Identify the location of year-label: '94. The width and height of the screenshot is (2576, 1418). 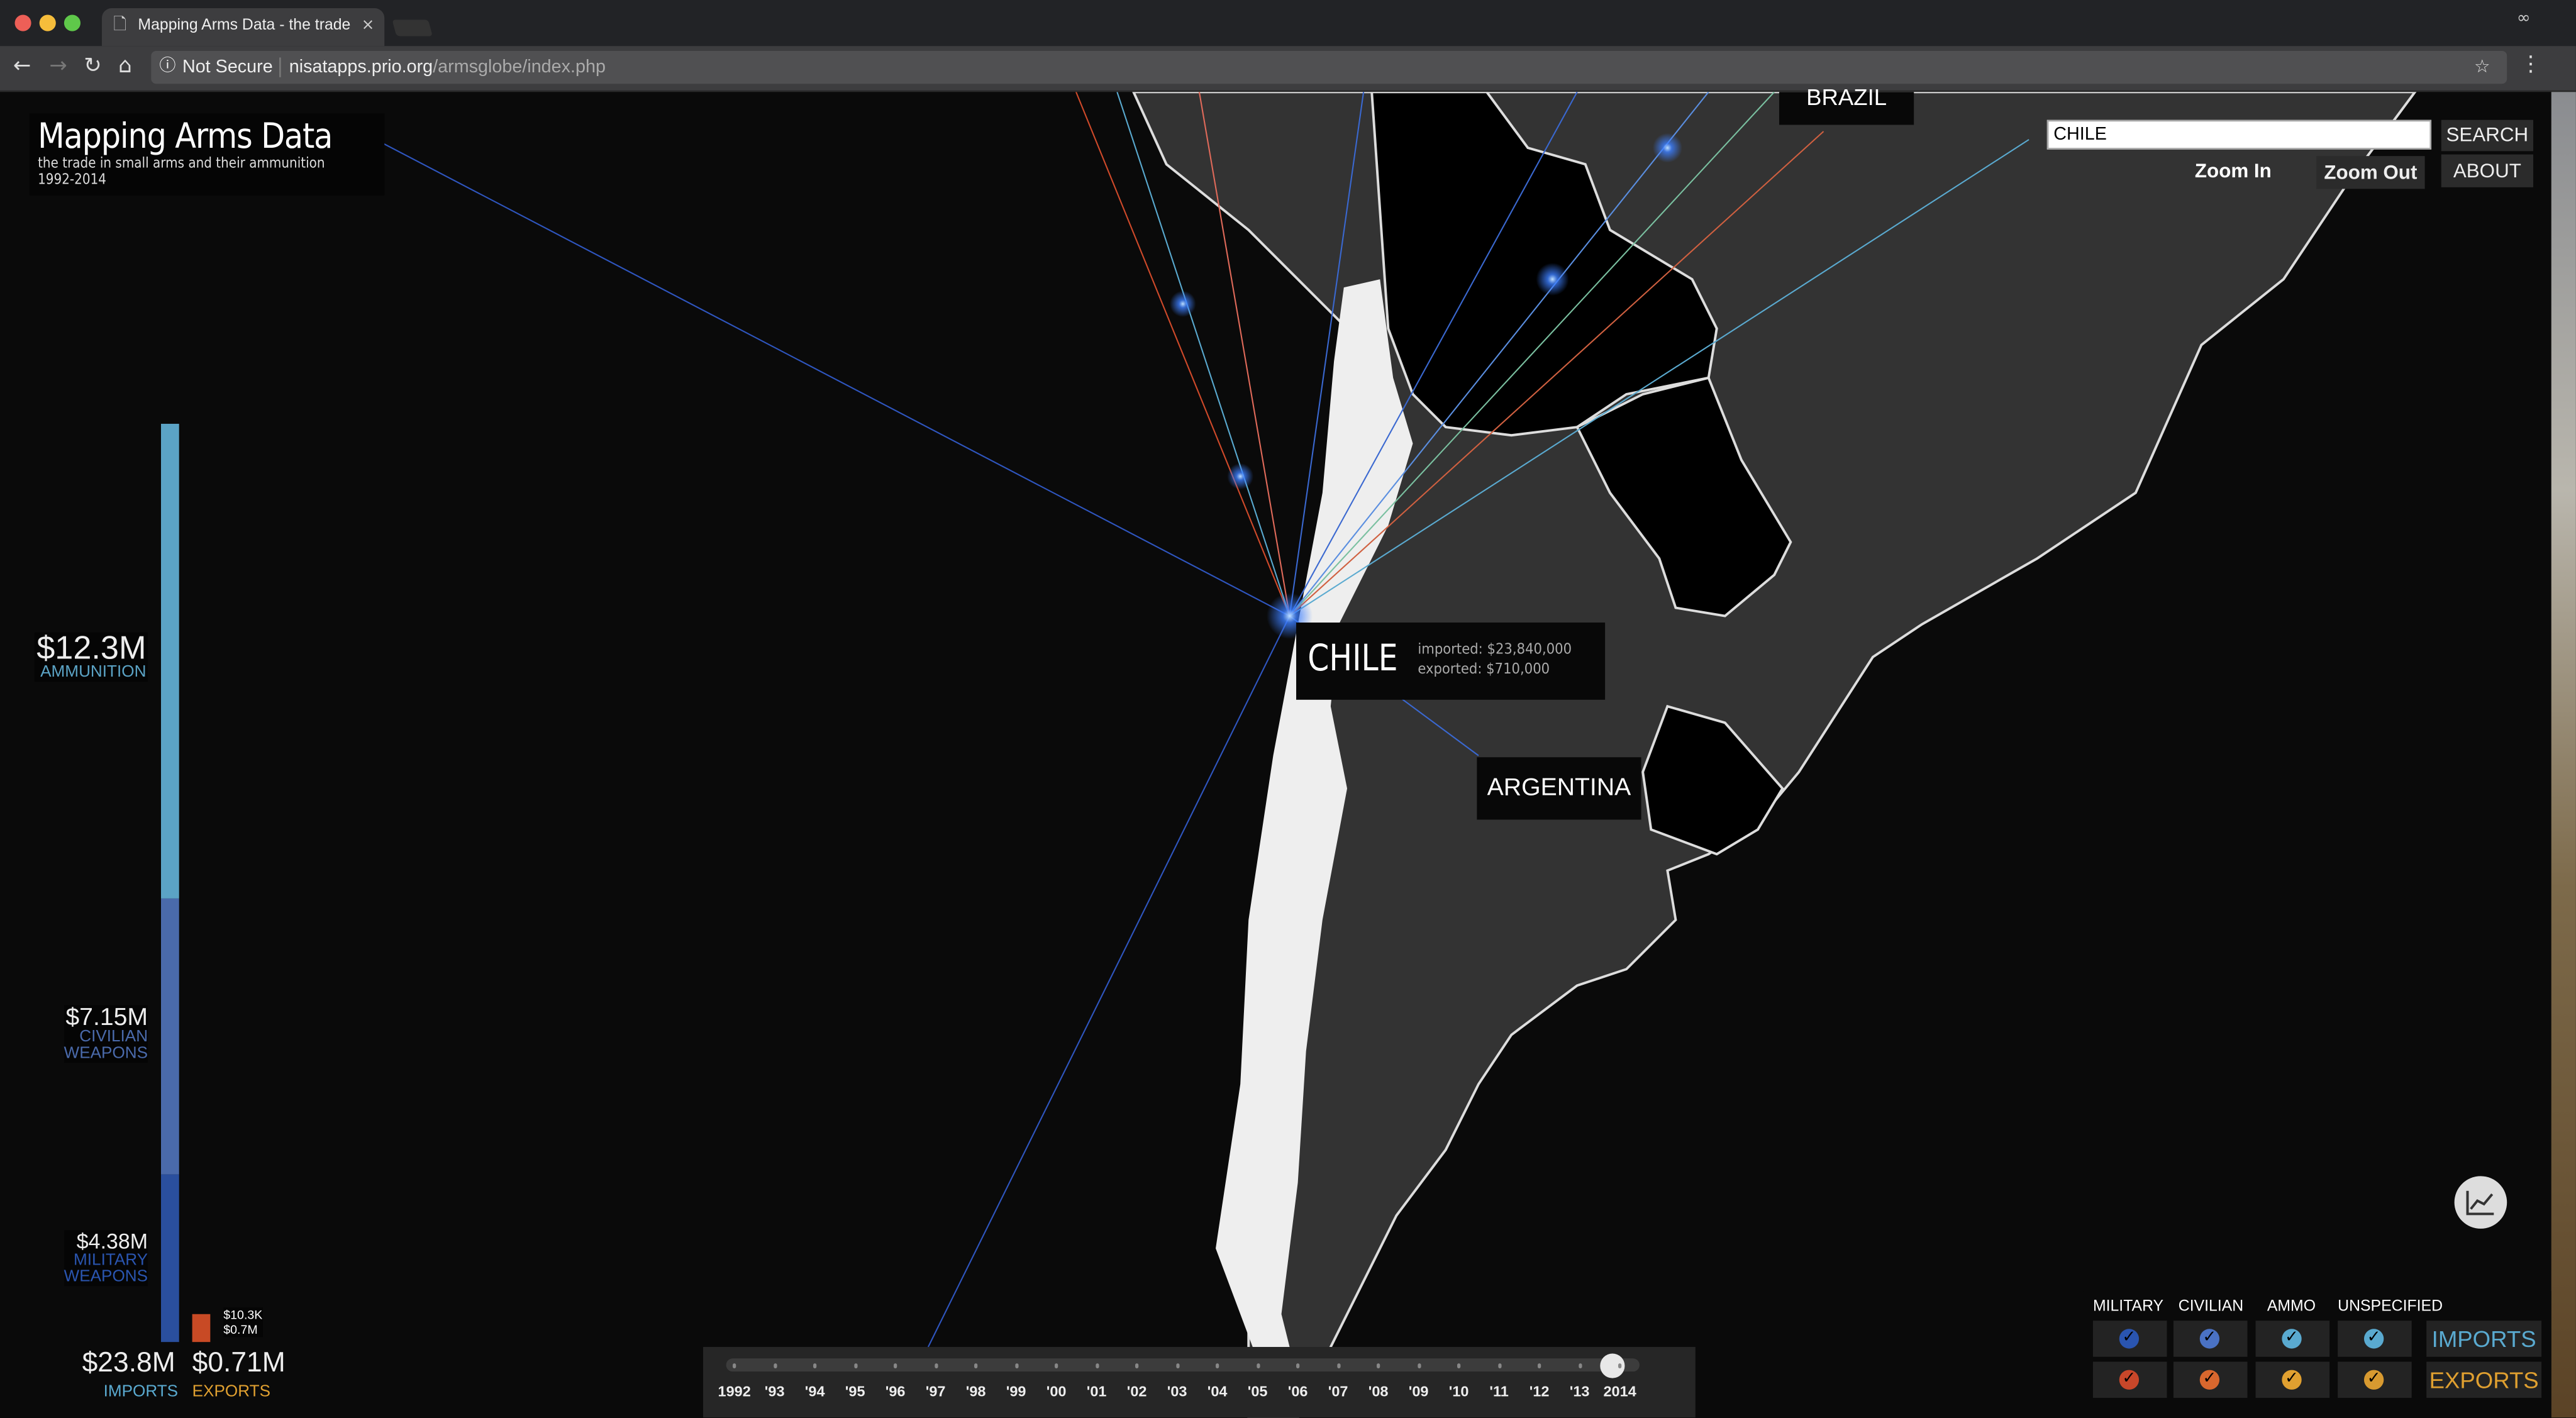
(815, 1391).